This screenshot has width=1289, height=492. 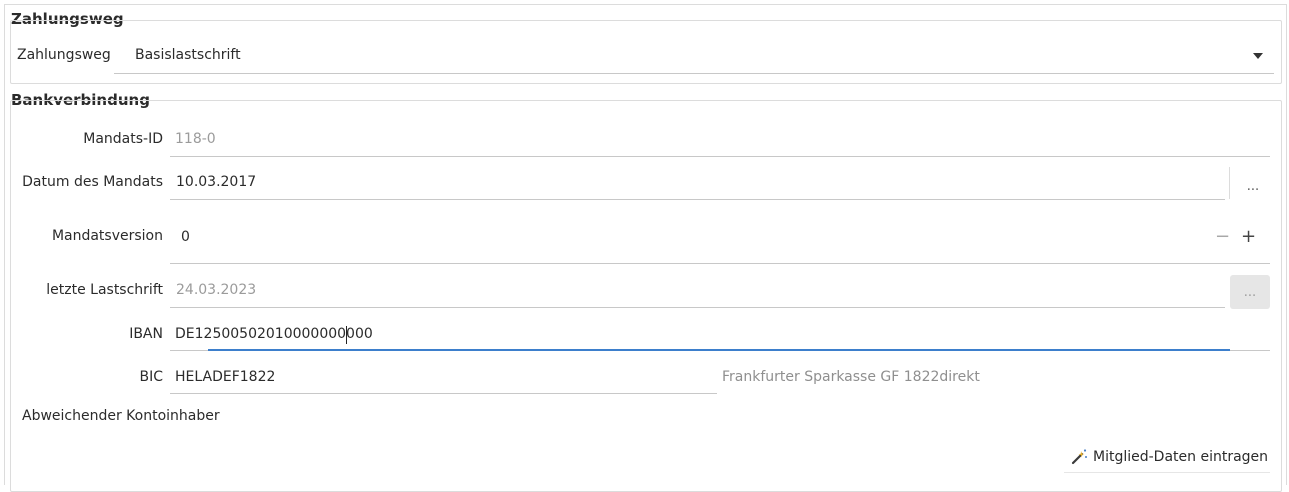 What do you see at coordinates (1222, 237) in the screenshot?
I see `decrement-button: −` at bounding box center [1222, 237].